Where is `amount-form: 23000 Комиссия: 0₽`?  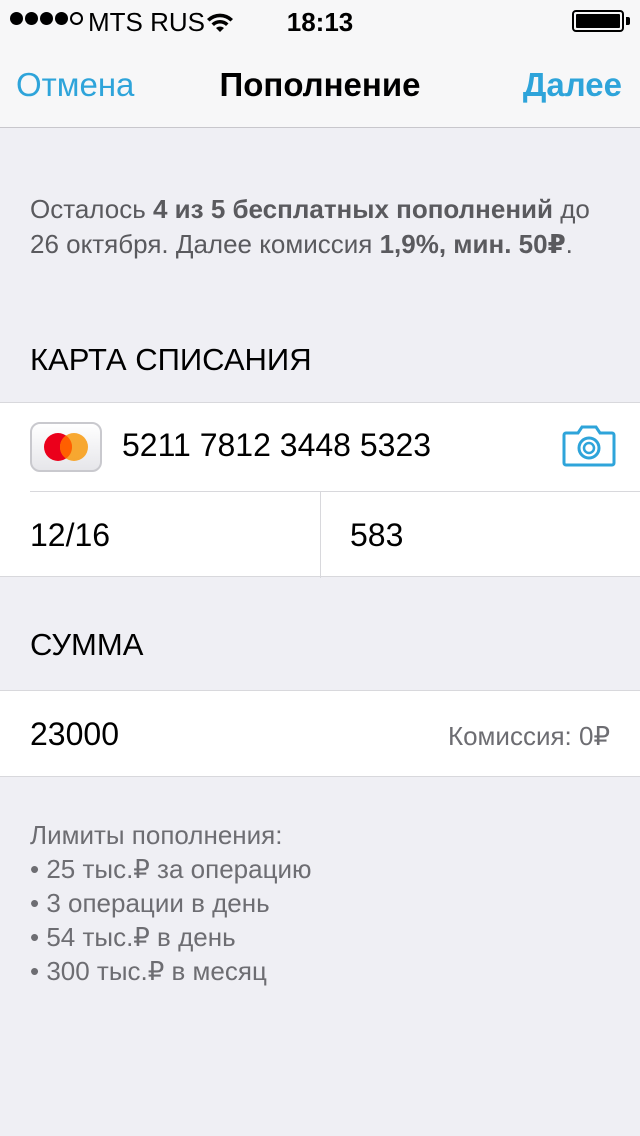
amount-form: 23000 Комиссия: 0₽ is located at coordinates (320, 733).